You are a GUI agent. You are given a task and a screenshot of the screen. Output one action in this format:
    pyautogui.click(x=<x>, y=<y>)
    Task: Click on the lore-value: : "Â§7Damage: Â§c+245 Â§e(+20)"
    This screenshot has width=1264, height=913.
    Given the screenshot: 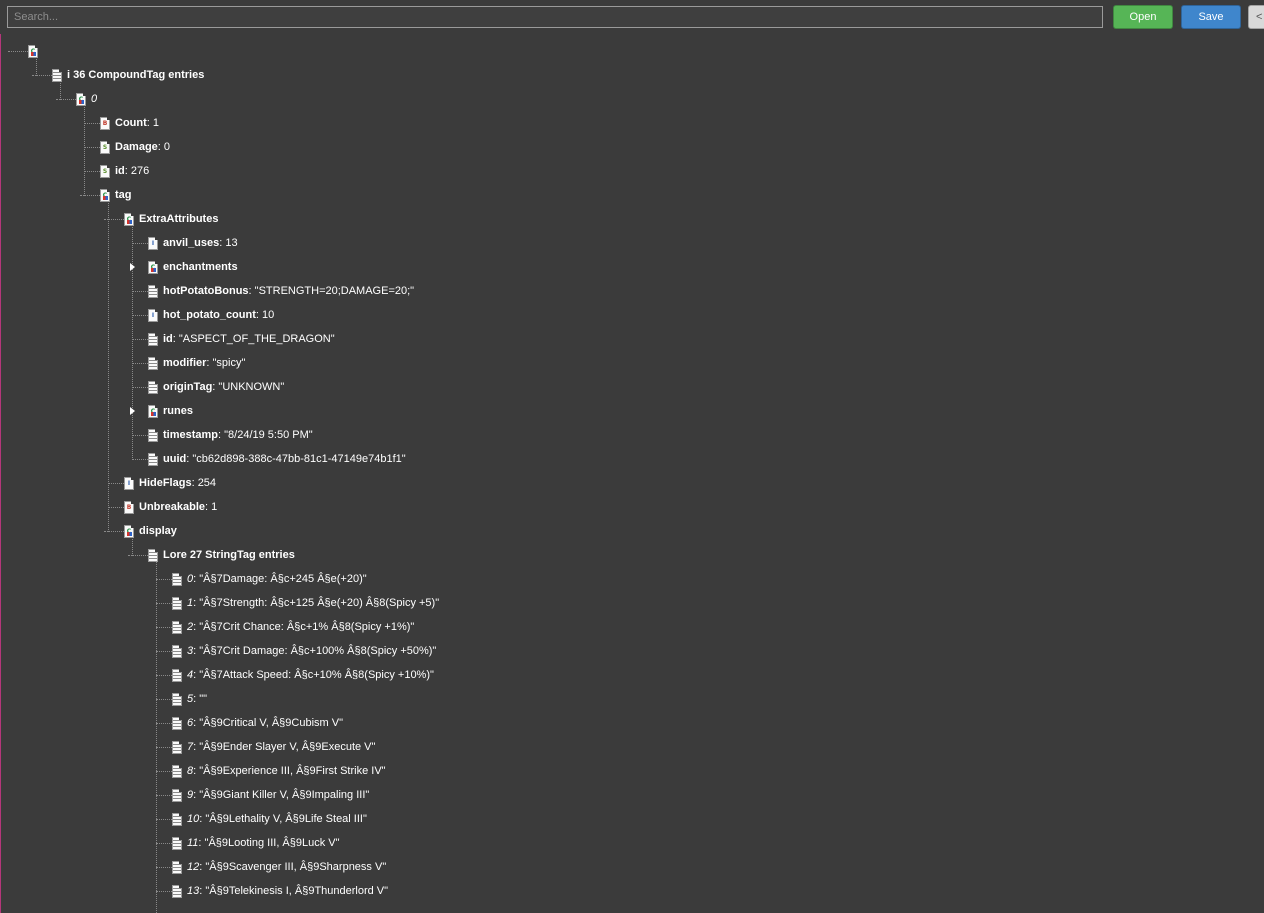 What is the action you would take?
    pyautogui.click(x=280, y=579)
    